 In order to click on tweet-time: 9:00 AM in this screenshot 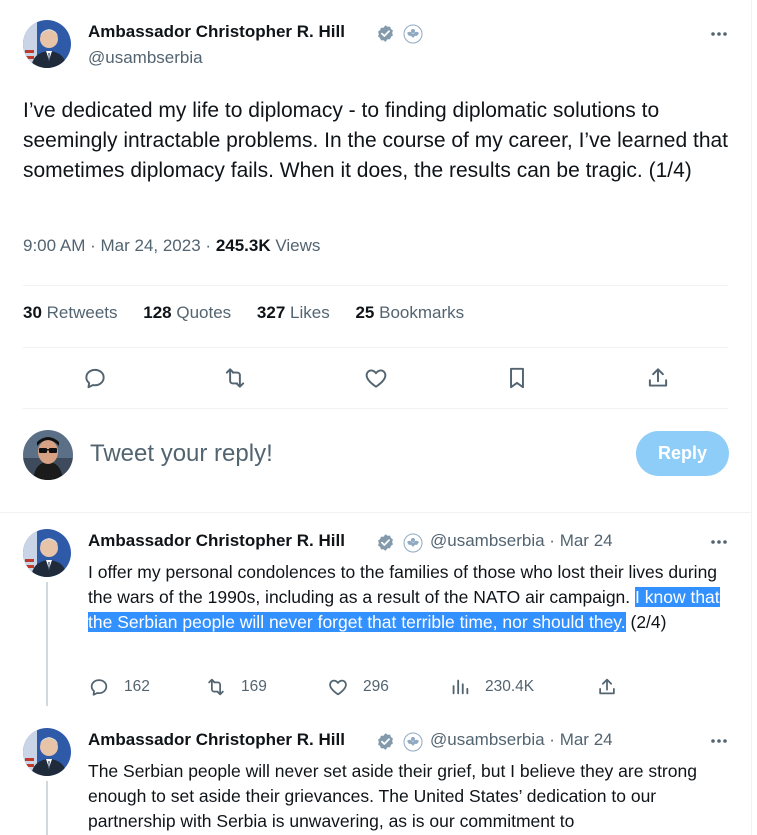, I will do `click(54, 245)`.